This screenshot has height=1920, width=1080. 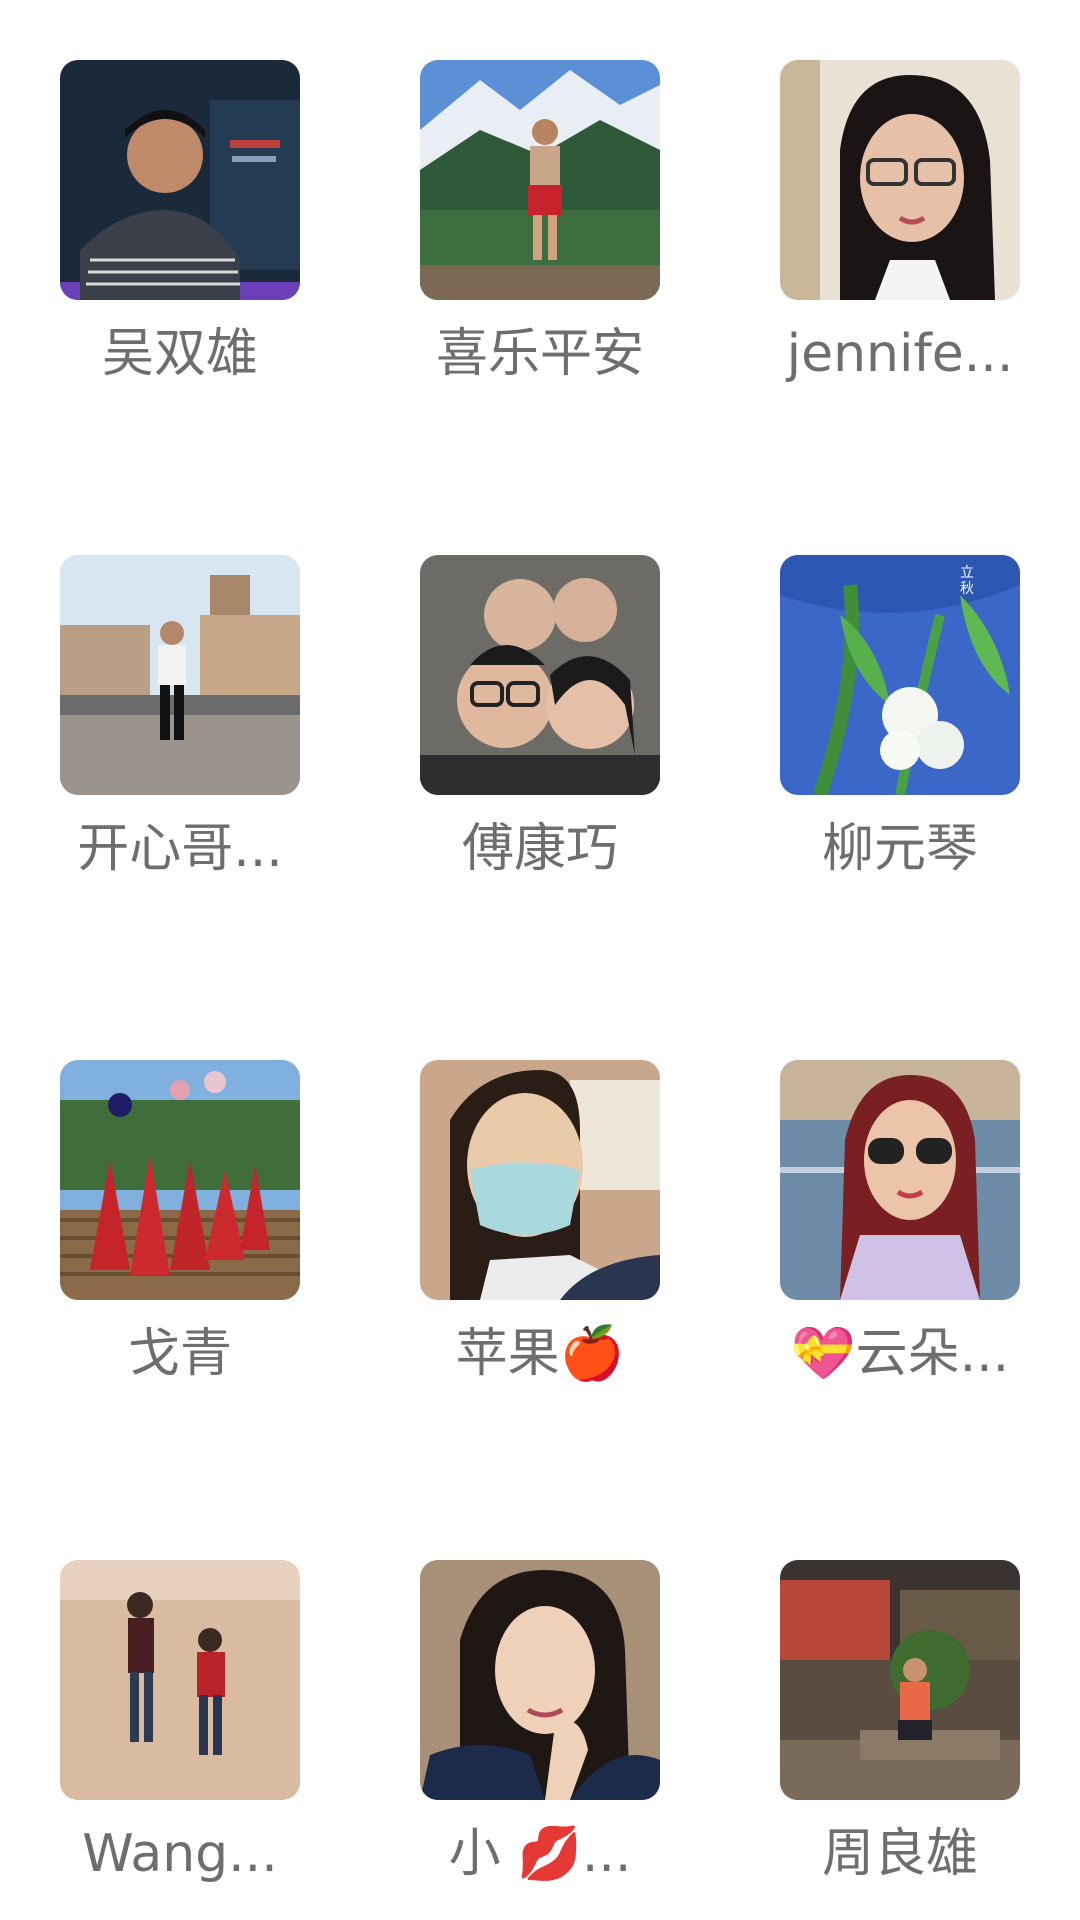 I want to click on member-item: 喜乐平安, so click(x=540, y=240).